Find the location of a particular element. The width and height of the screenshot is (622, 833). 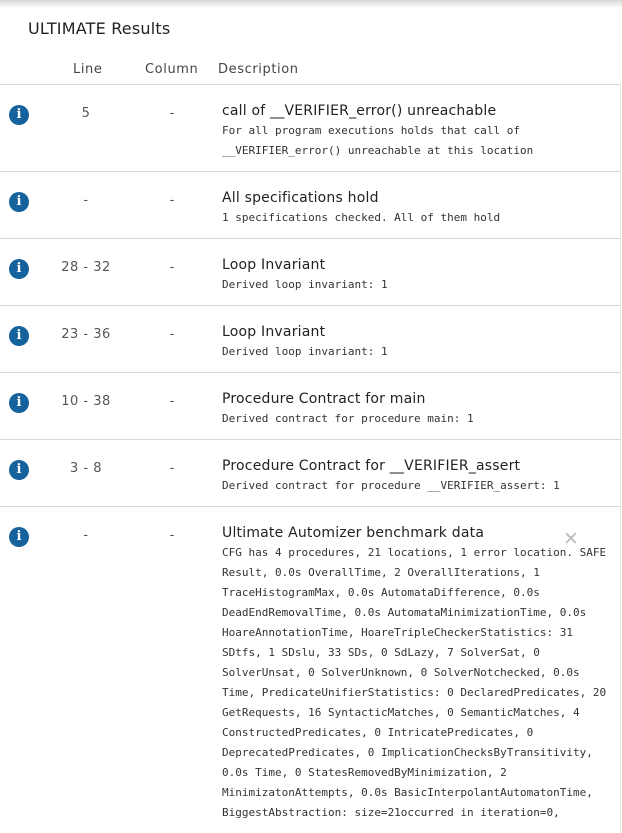

results-table-header: Line Column Description is located at coordinates (311, 72).